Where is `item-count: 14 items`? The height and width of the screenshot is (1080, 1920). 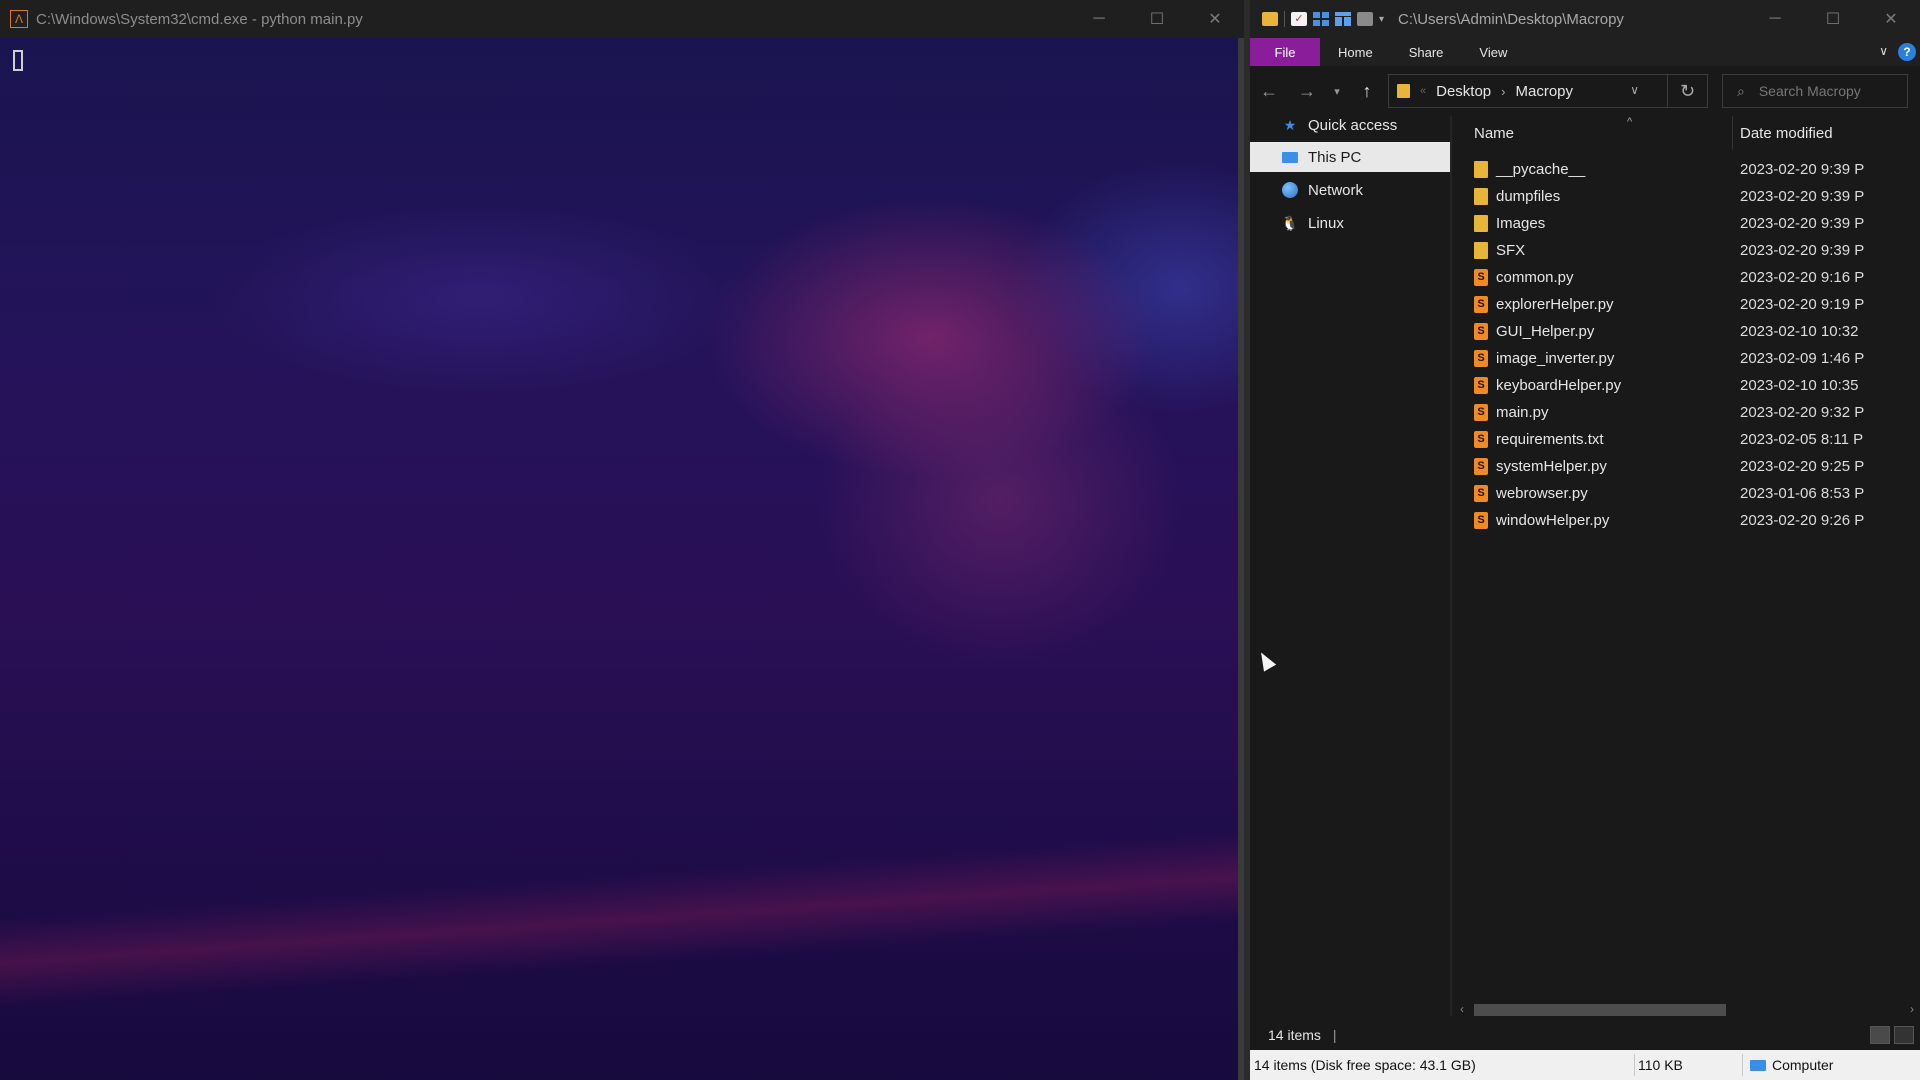 item-count: 14 items is located at coordinates (1294, 1035).